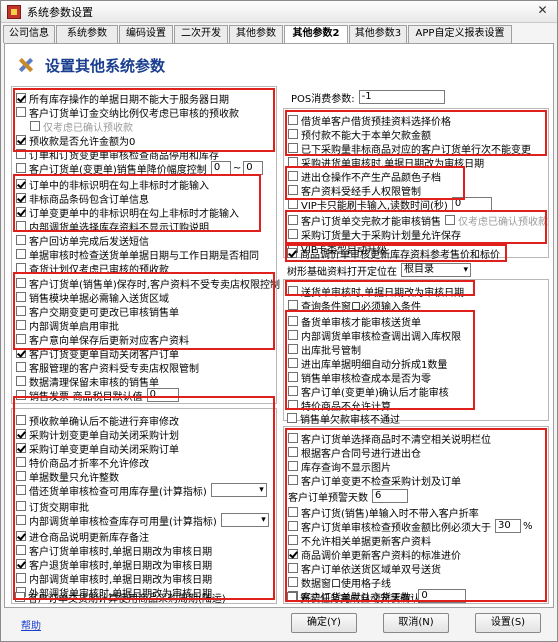 The height and width of the screenshot is (642, 558). I want to click on list-item: 客户资料受经手人权限管制, so click(354, 190).